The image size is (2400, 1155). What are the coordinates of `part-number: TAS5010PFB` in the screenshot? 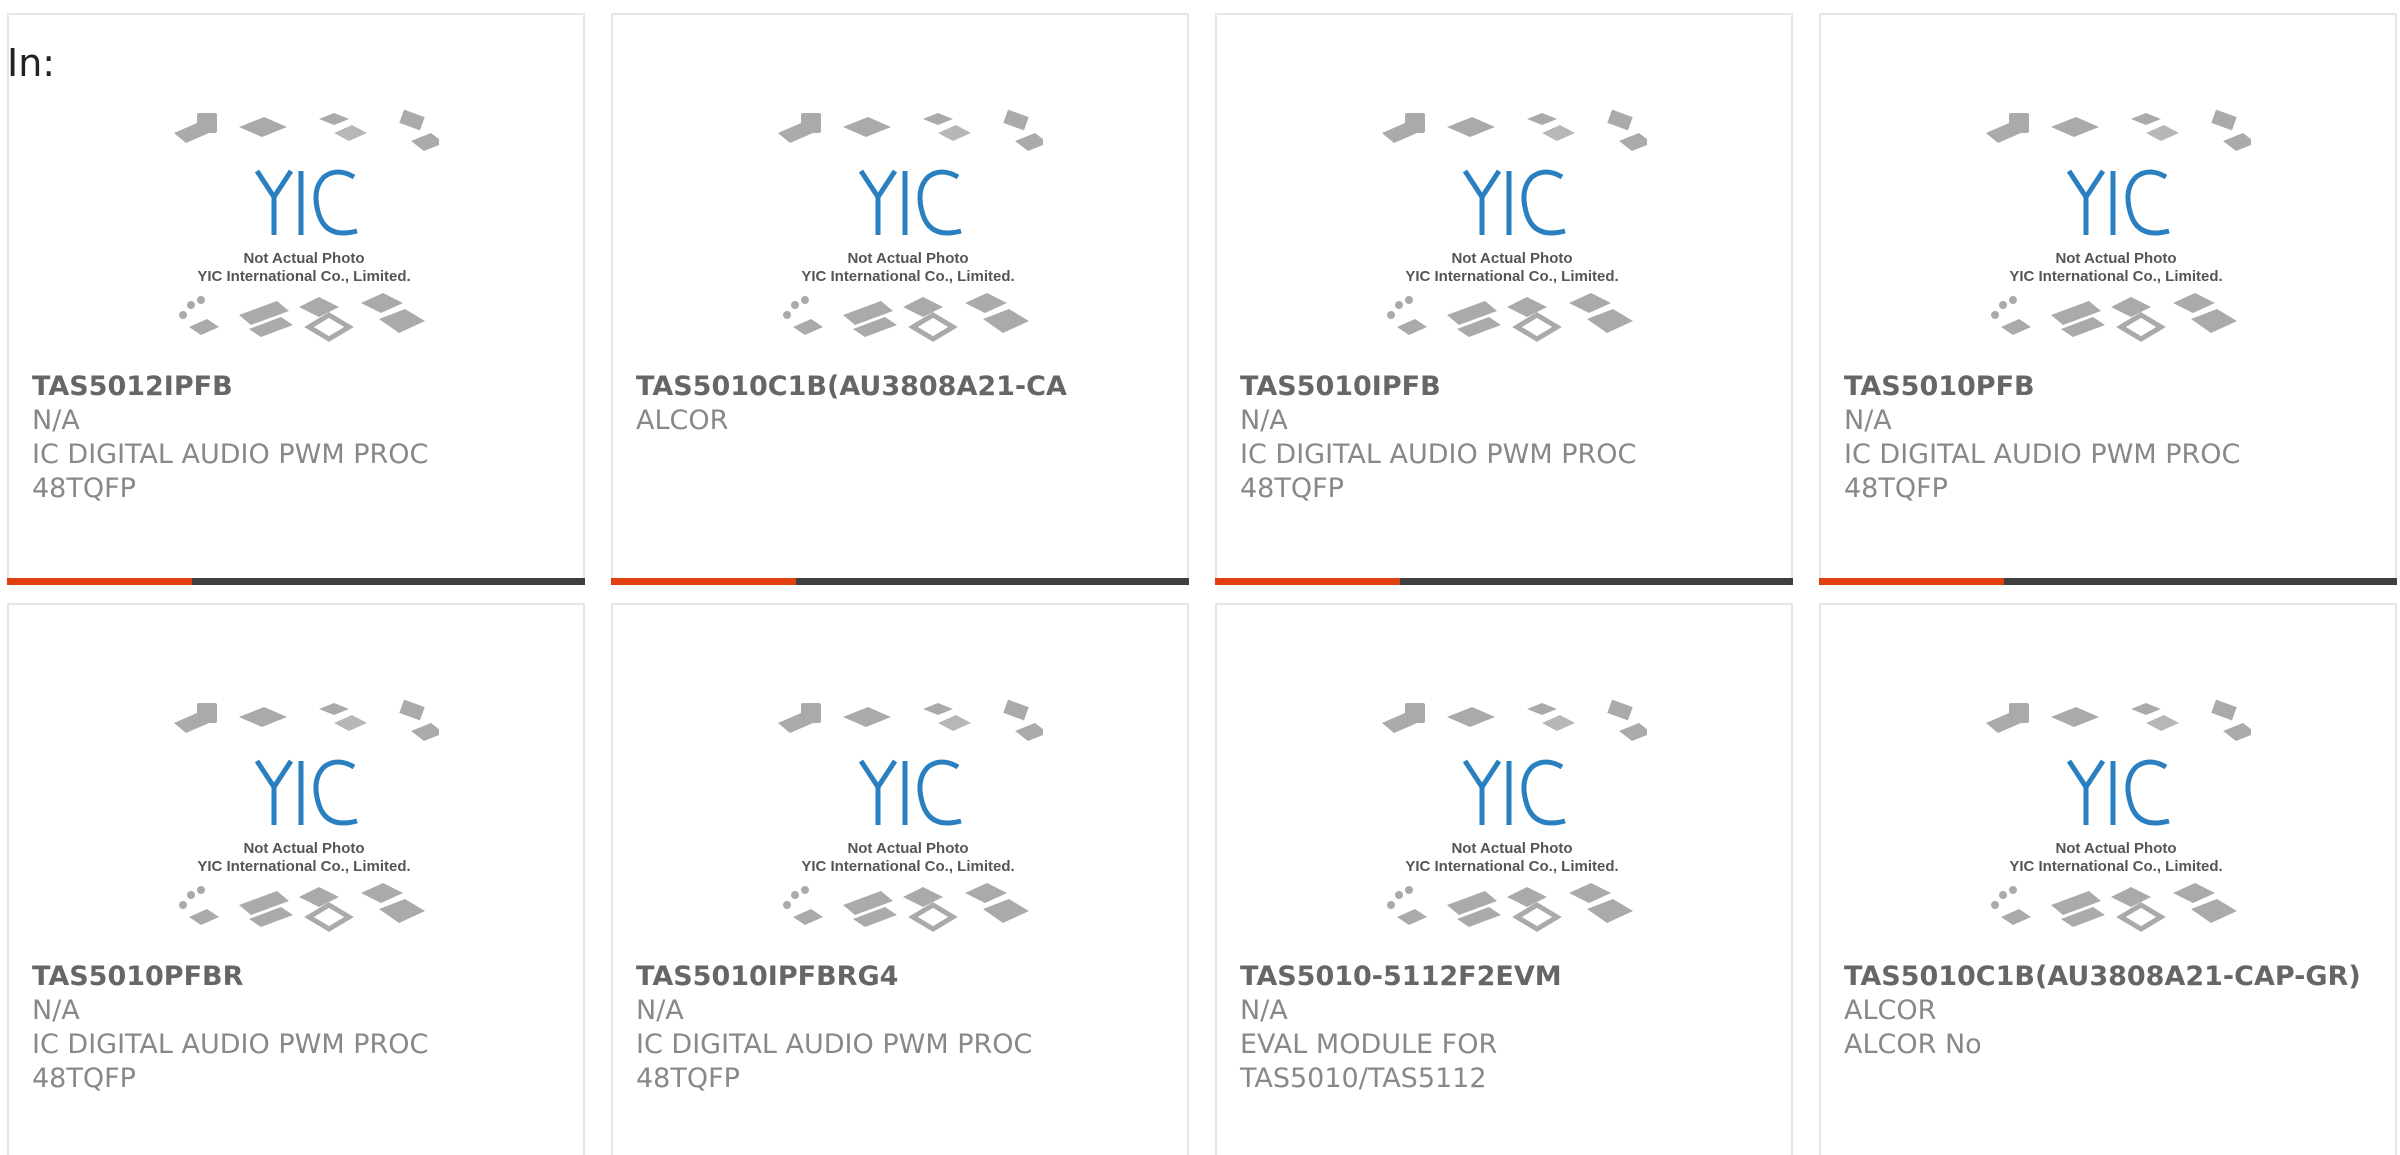 It's located at (2116, 387).